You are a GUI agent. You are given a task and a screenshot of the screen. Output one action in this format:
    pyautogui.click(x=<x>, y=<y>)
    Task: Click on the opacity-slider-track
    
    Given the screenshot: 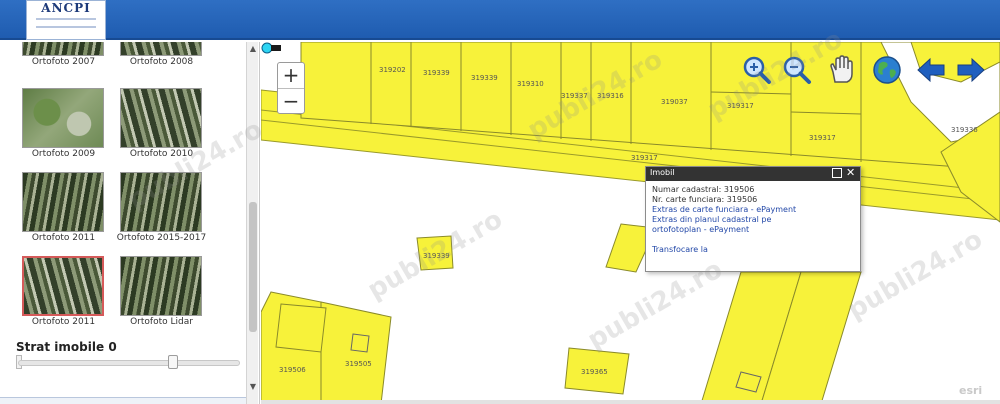 What is the action you would take?
    pyautogui.click(x=129, y=363)
    